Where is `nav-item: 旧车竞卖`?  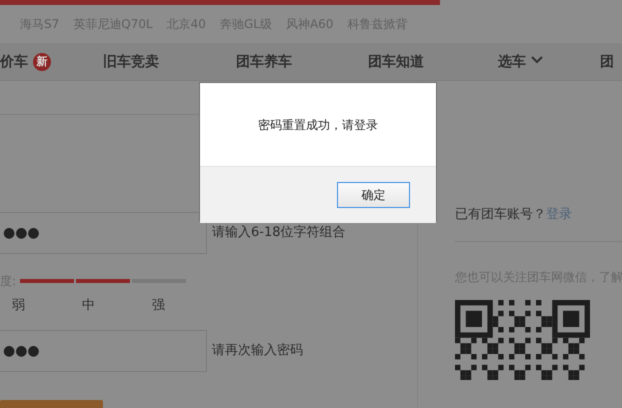 nav-item: 旧车竞卖 is located at coordinates (131, 62).